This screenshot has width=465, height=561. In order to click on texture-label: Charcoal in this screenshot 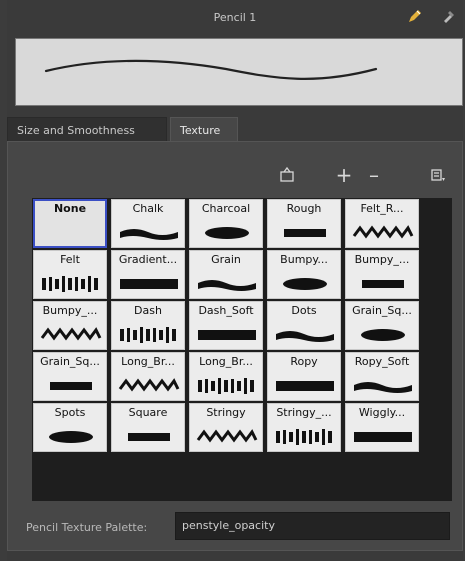, I will do `click(226, 208)`.